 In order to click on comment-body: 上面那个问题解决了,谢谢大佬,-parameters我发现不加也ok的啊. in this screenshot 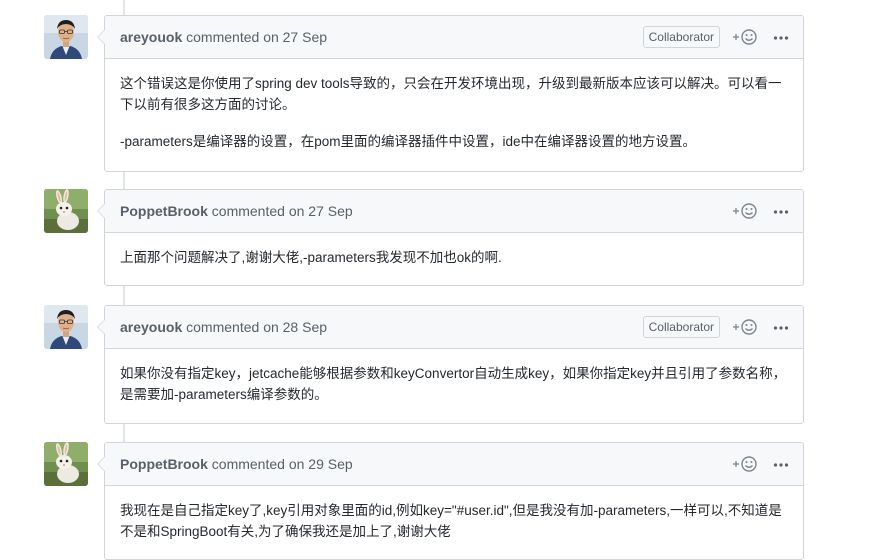, I will do `click(454, 256)`.